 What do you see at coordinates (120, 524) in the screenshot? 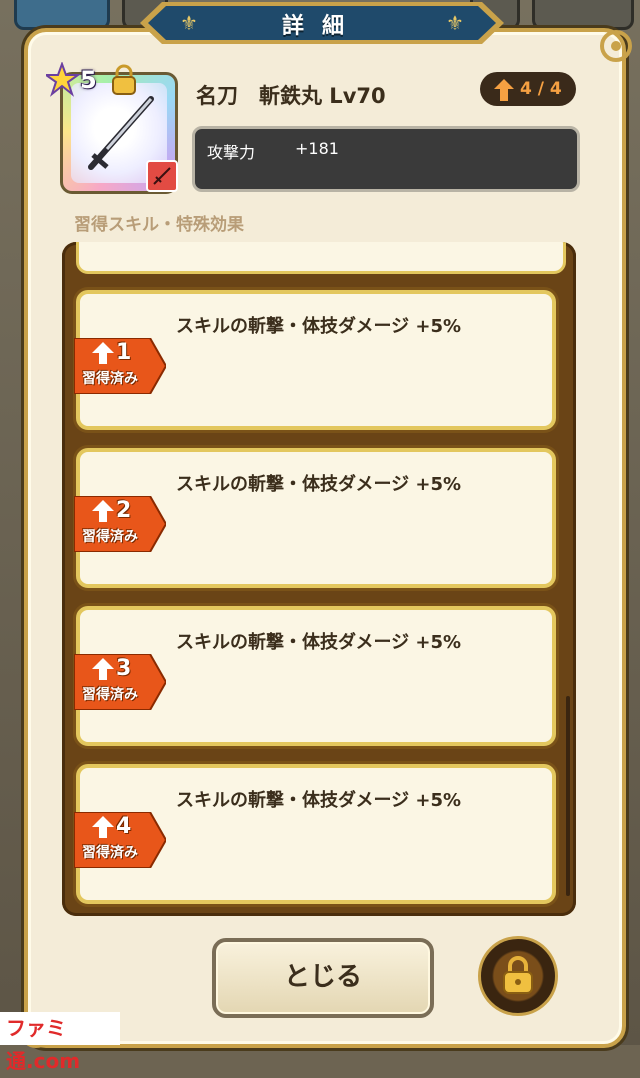
I see `rank-tag: 2 習得済み` at bounding box center [120, 524].